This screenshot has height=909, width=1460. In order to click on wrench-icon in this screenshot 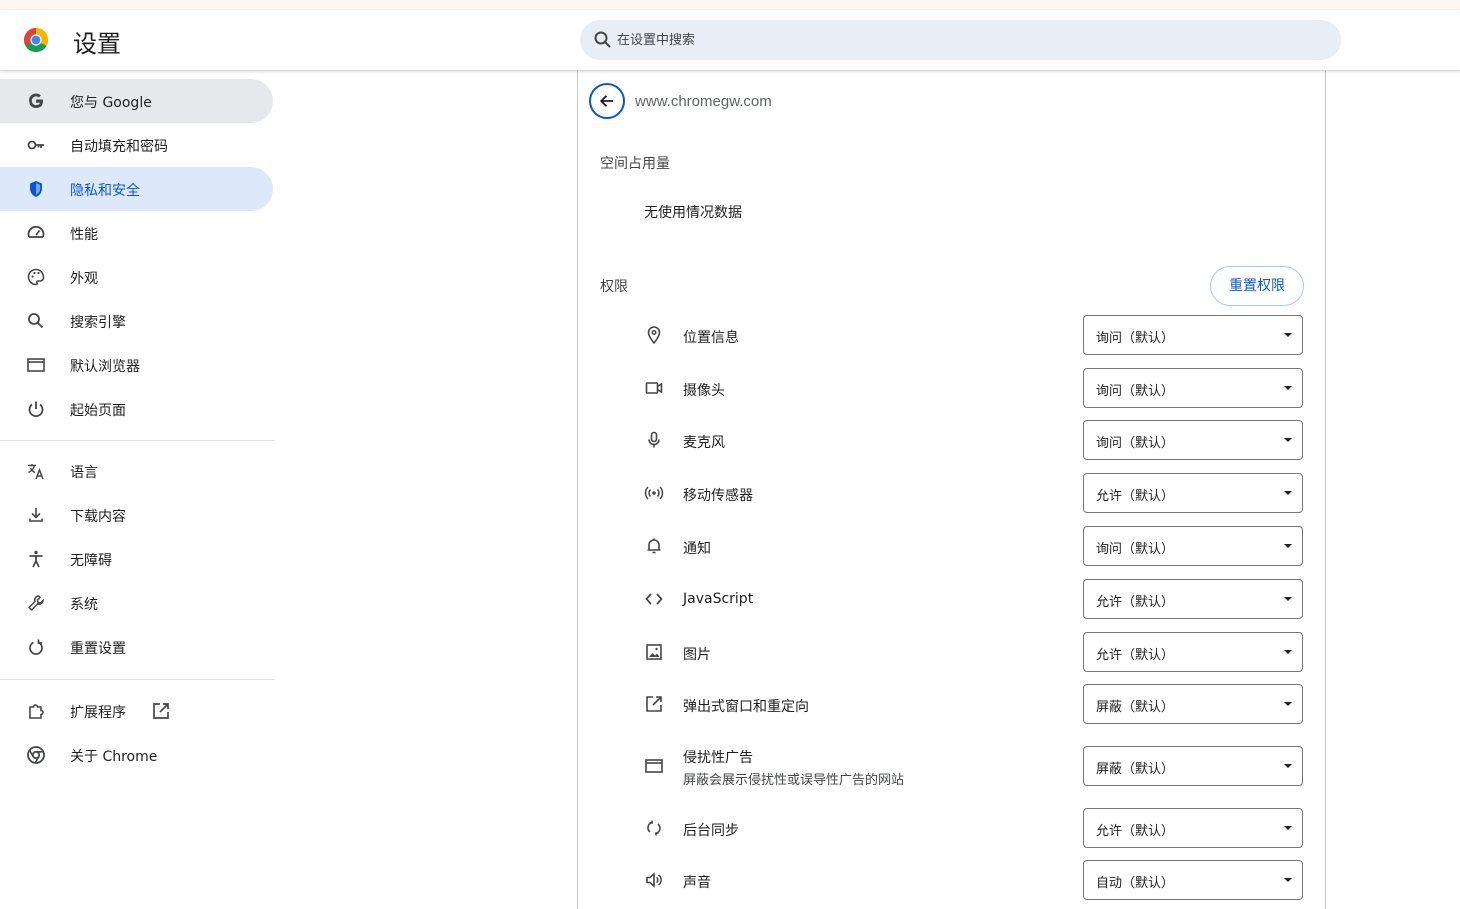, I will do `click(35, 603)`.